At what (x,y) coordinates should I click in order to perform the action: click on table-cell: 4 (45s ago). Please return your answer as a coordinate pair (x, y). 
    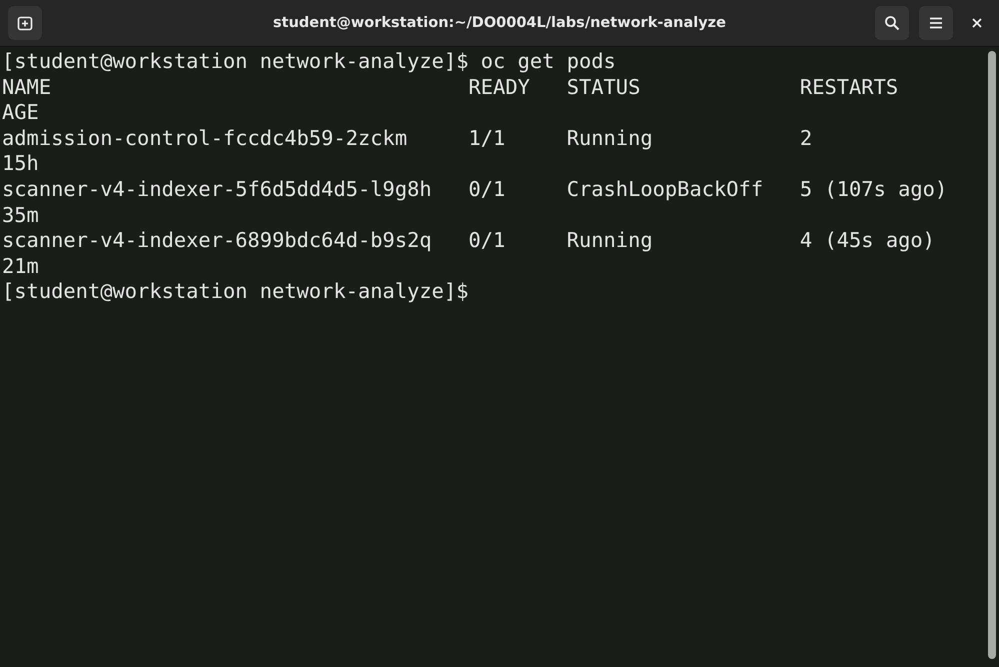
    Looking at the image, I should click on (867, 240).